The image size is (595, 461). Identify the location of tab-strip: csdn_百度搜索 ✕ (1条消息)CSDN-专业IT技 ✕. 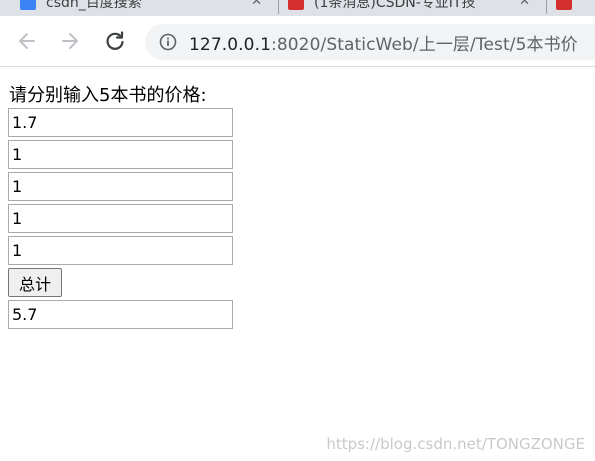
(297, 8).